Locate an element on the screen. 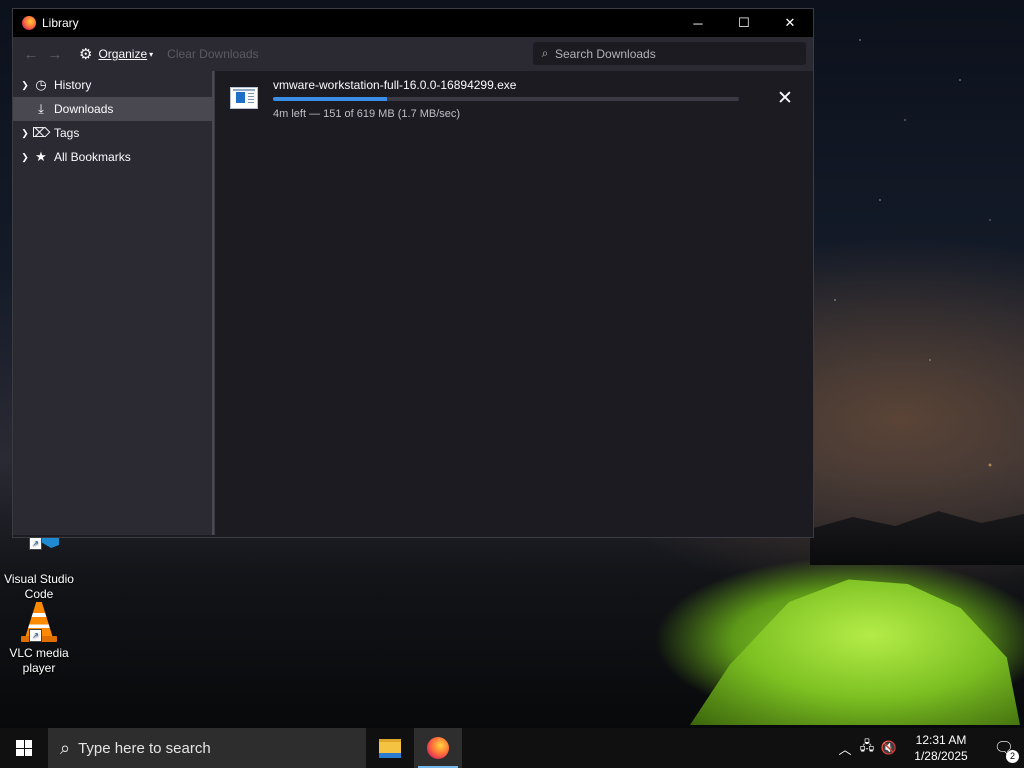  clock: 12:31 AM 1/28/2025 is located at coordinates (941, 748).